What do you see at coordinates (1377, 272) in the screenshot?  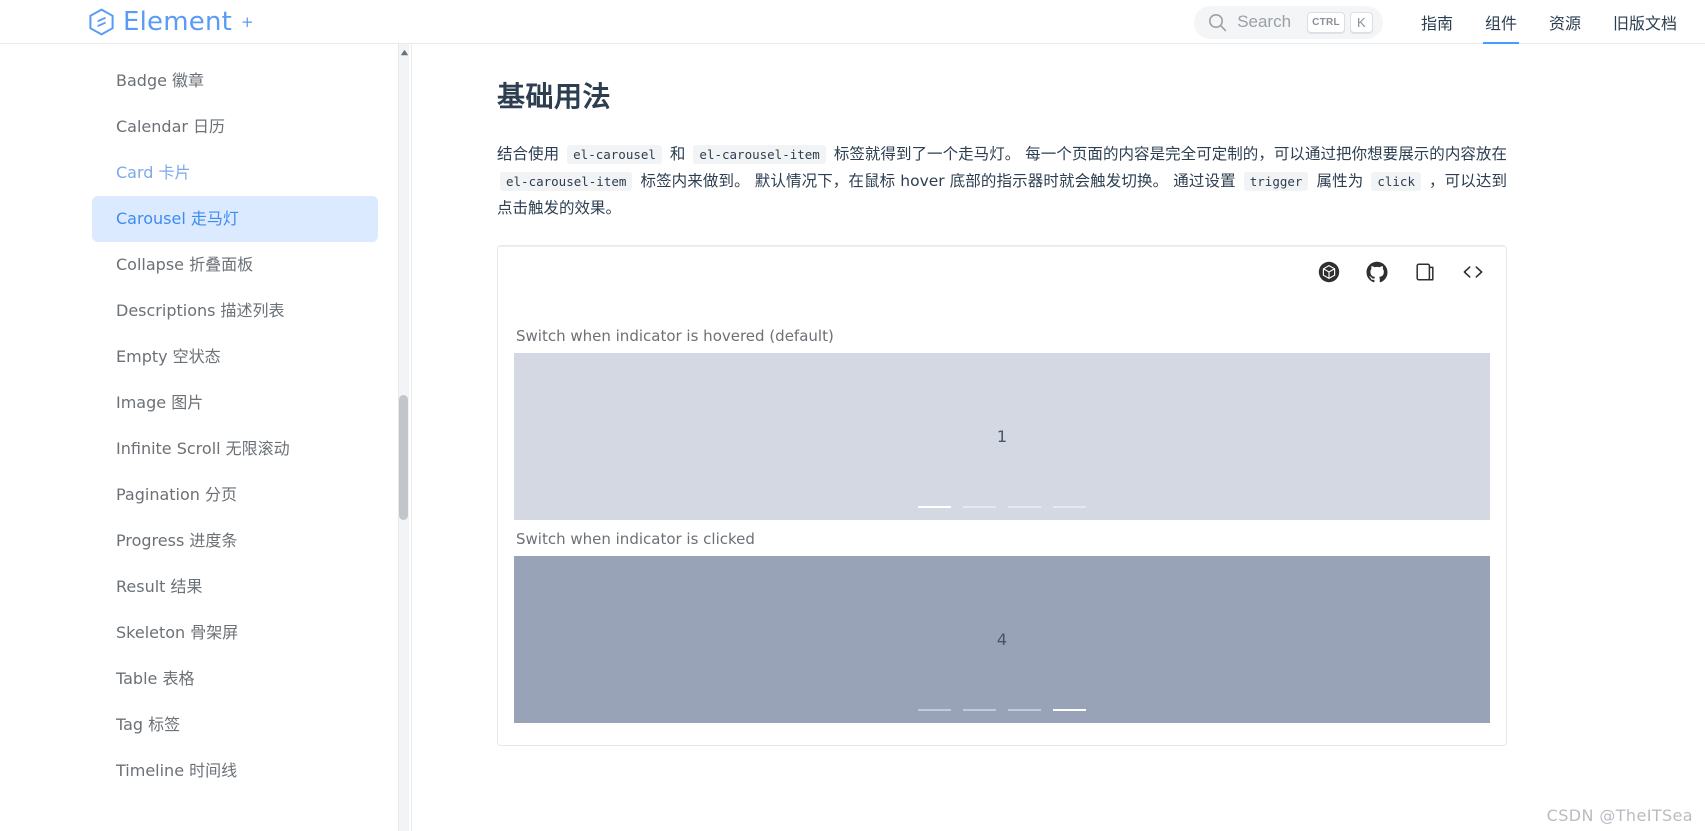 I see `github-icon` at bounding box center [1377, 272].